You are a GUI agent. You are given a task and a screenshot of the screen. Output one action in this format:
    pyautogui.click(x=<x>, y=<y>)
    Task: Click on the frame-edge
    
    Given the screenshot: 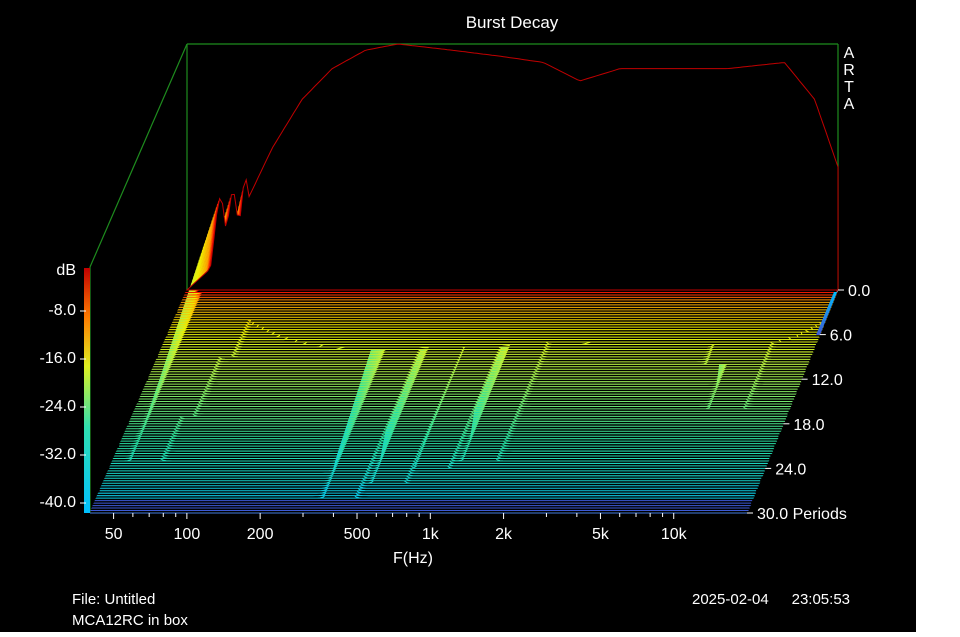 What is the action you would take?
    pyautogui.click(x=138, y=155)
    